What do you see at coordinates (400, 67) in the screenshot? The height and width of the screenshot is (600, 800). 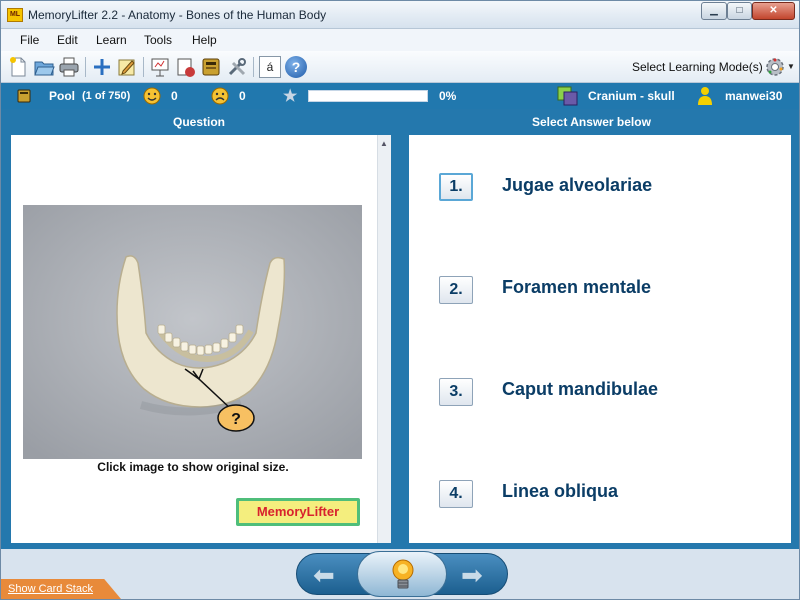 I see `toolbar: á ? Select Learning Mode(s) ▼` at bounding box center [400, 67].